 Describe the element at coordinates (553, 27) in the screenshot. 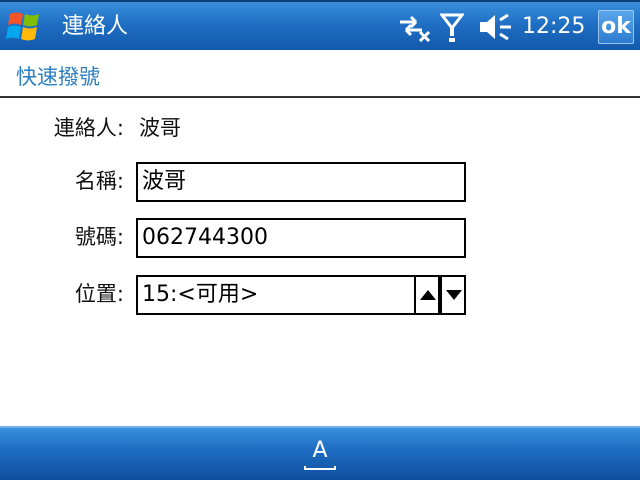

I see `clock: 12:25` at that location.